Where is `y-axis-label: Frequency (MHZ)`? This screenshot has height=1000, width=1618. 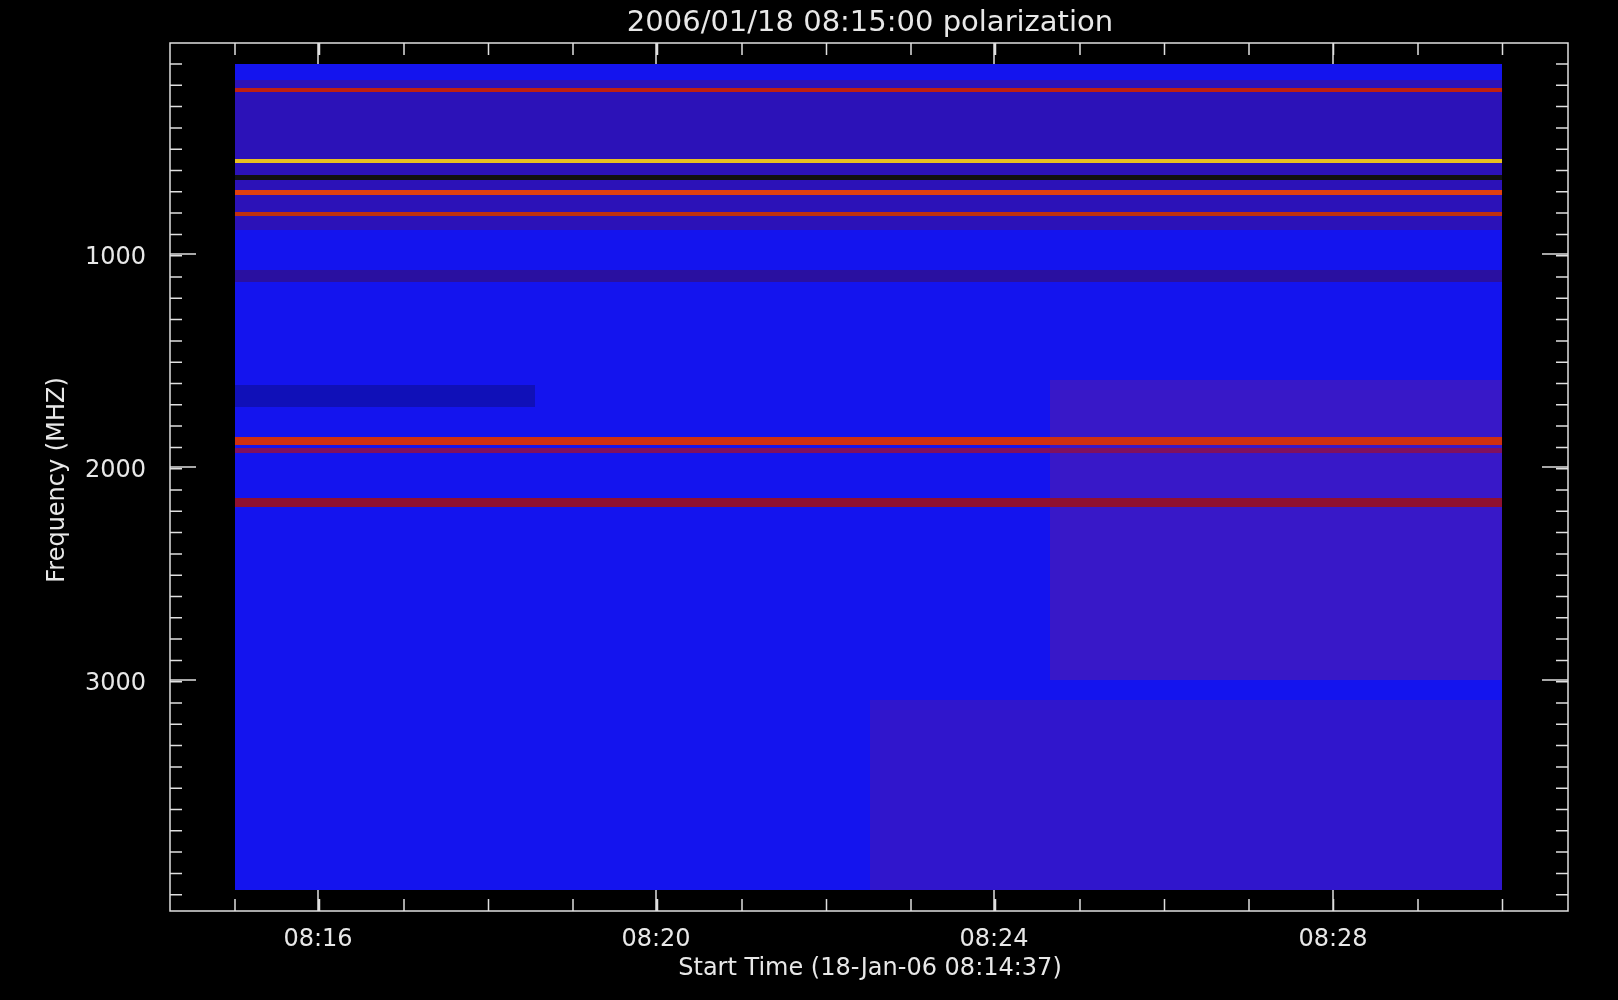
y-axis-label: Frequency (MHZ) is located at coordinates (56, 480).